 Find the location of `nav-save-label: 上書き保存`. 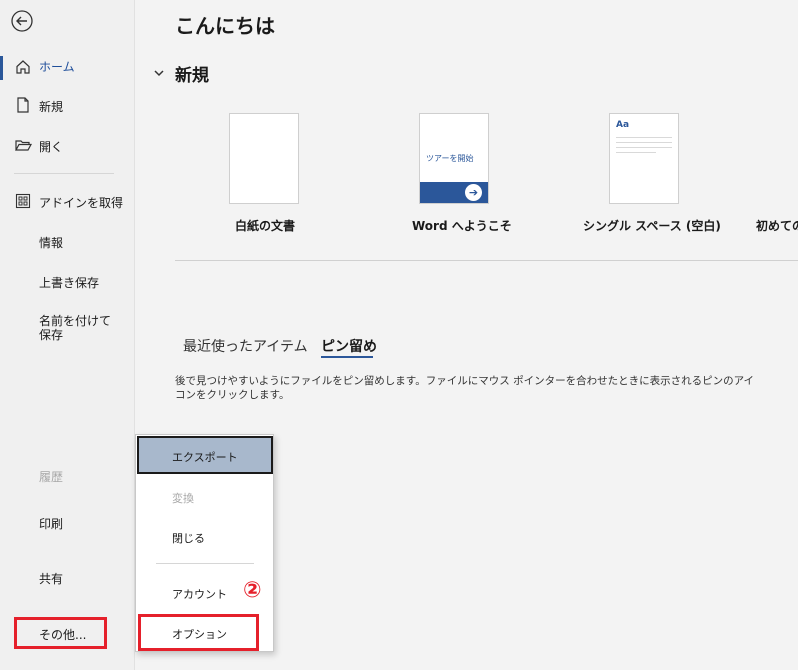

nav-save-label: 上書き保存 is located at coordinates (69, 283).